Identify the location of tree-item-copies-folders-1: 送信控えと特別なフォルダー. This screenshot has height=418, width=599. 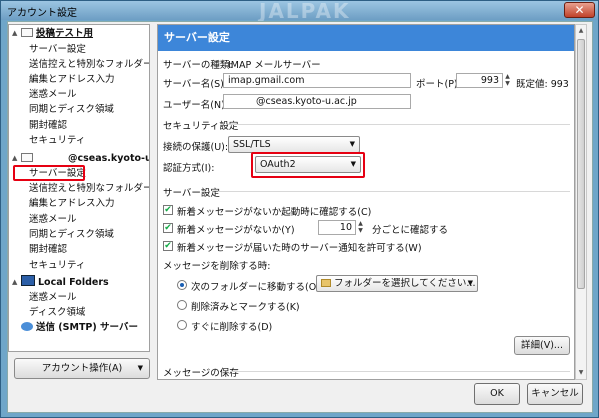
(89, 65).